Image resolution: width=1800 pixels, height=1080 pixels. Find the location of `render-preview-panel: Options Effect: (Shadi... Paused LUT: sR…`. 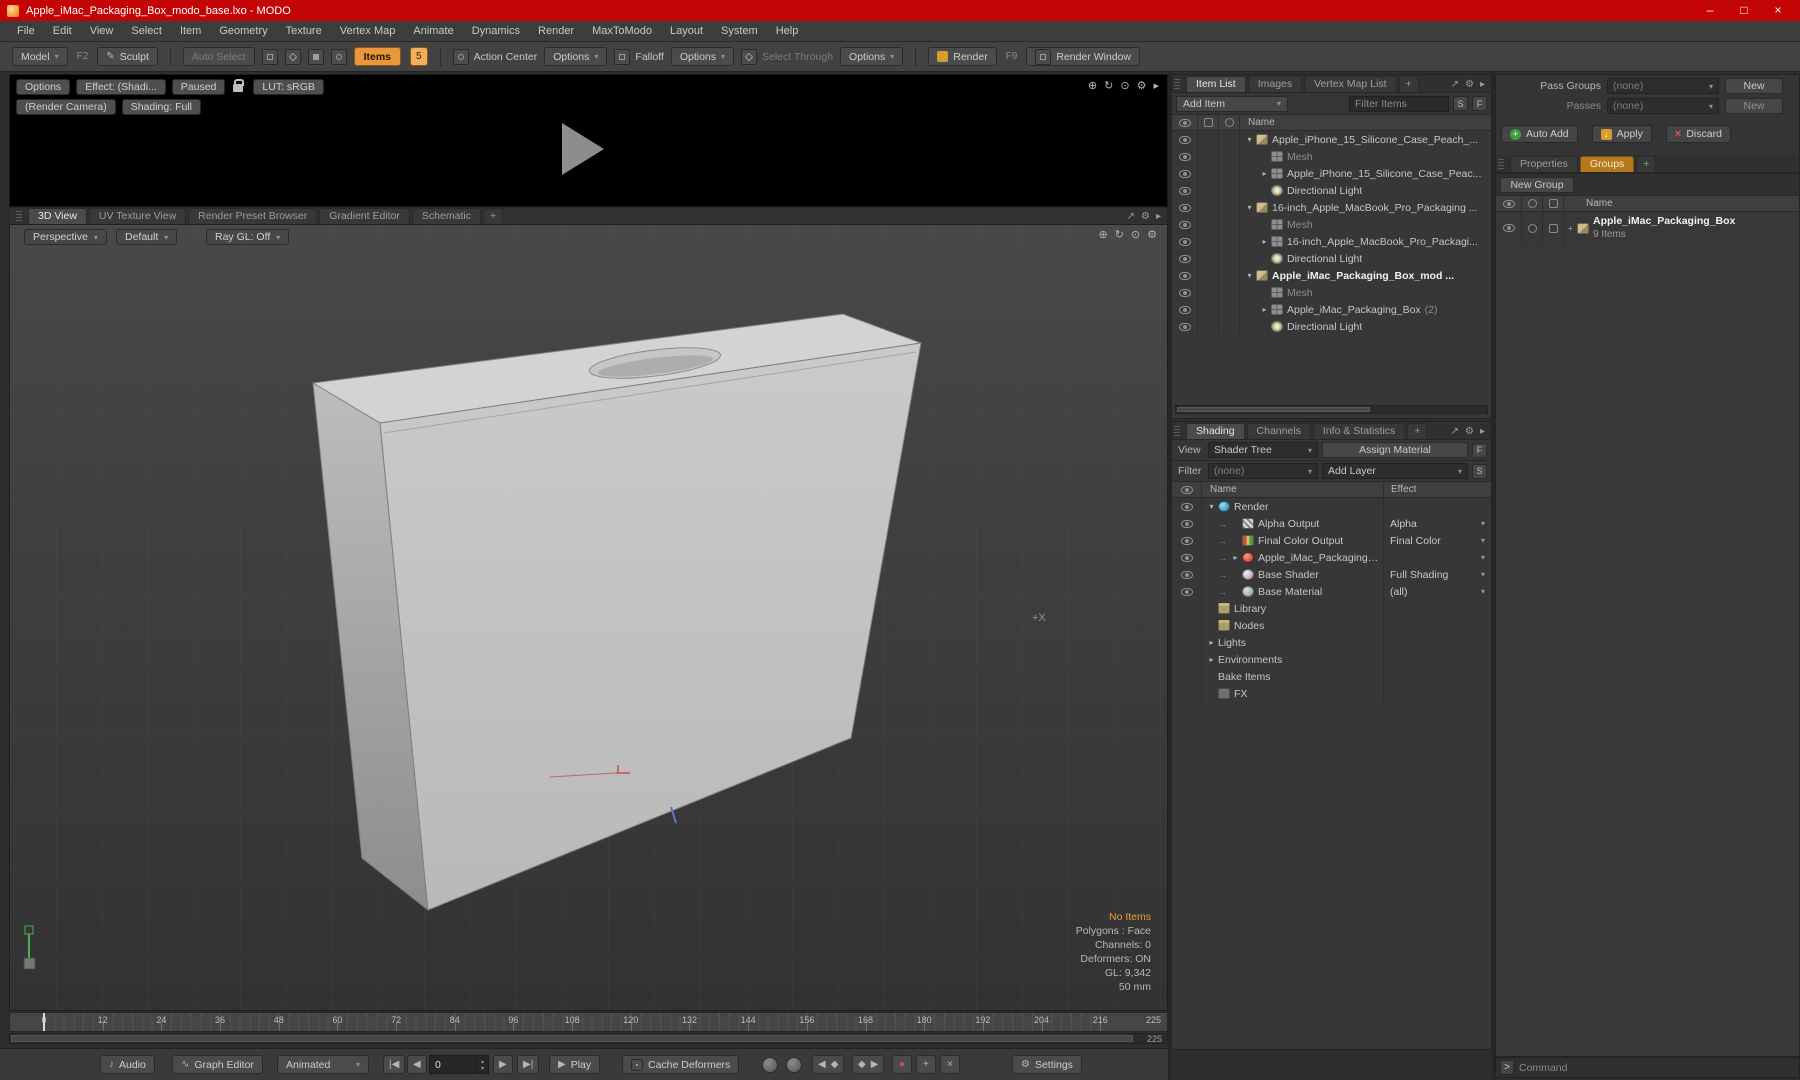

render-preview-panel: Options Effect: (Shadi... Paused LUT: sR… is located at coordinates (588, 140).